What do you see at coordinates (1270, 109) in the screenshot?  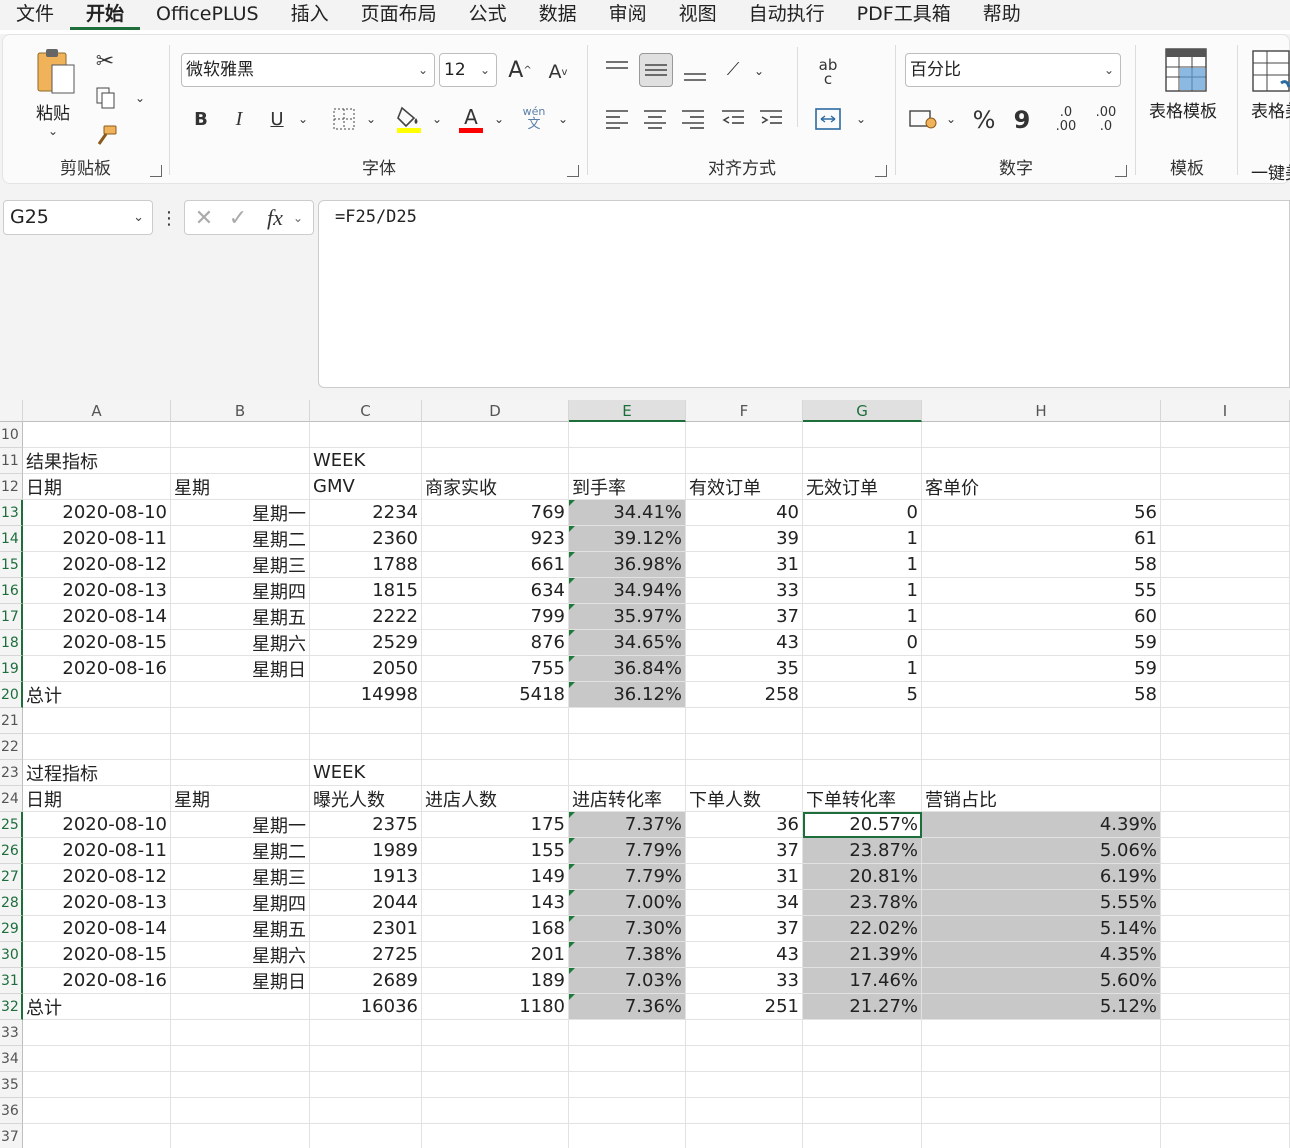 I see `table-beautify-button: 表格美` at bounding box center [1270, 109].